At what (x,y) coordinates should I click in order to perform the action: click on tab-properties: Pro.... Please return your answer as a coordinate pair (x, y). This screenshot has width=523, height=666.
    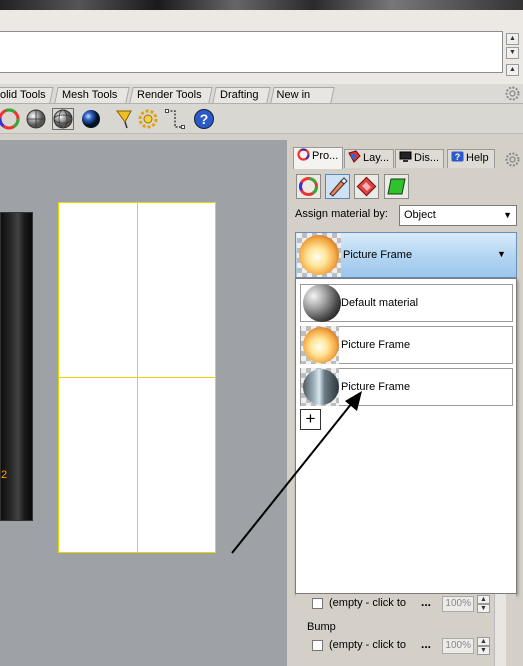
    Looking at the image, I should click on (318, 158).